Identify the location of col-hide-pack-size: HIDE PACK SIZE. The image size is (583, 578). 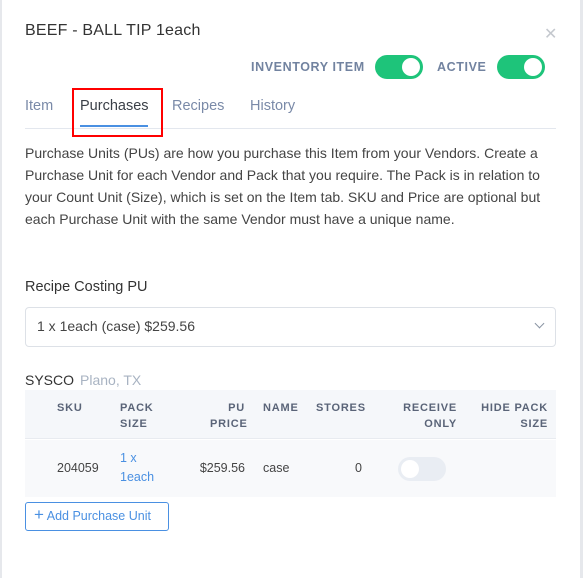
(514, 416).